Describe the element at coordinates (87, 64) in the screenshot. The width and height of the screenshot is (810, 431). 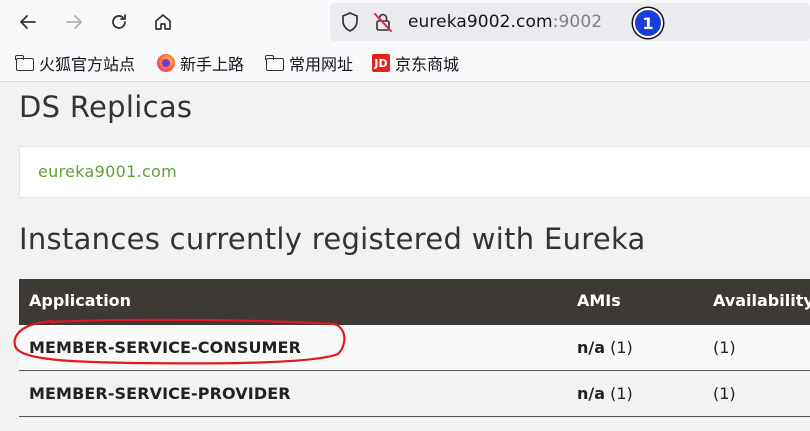
I see `bookmark-label: 火狐官方站点` at that location.